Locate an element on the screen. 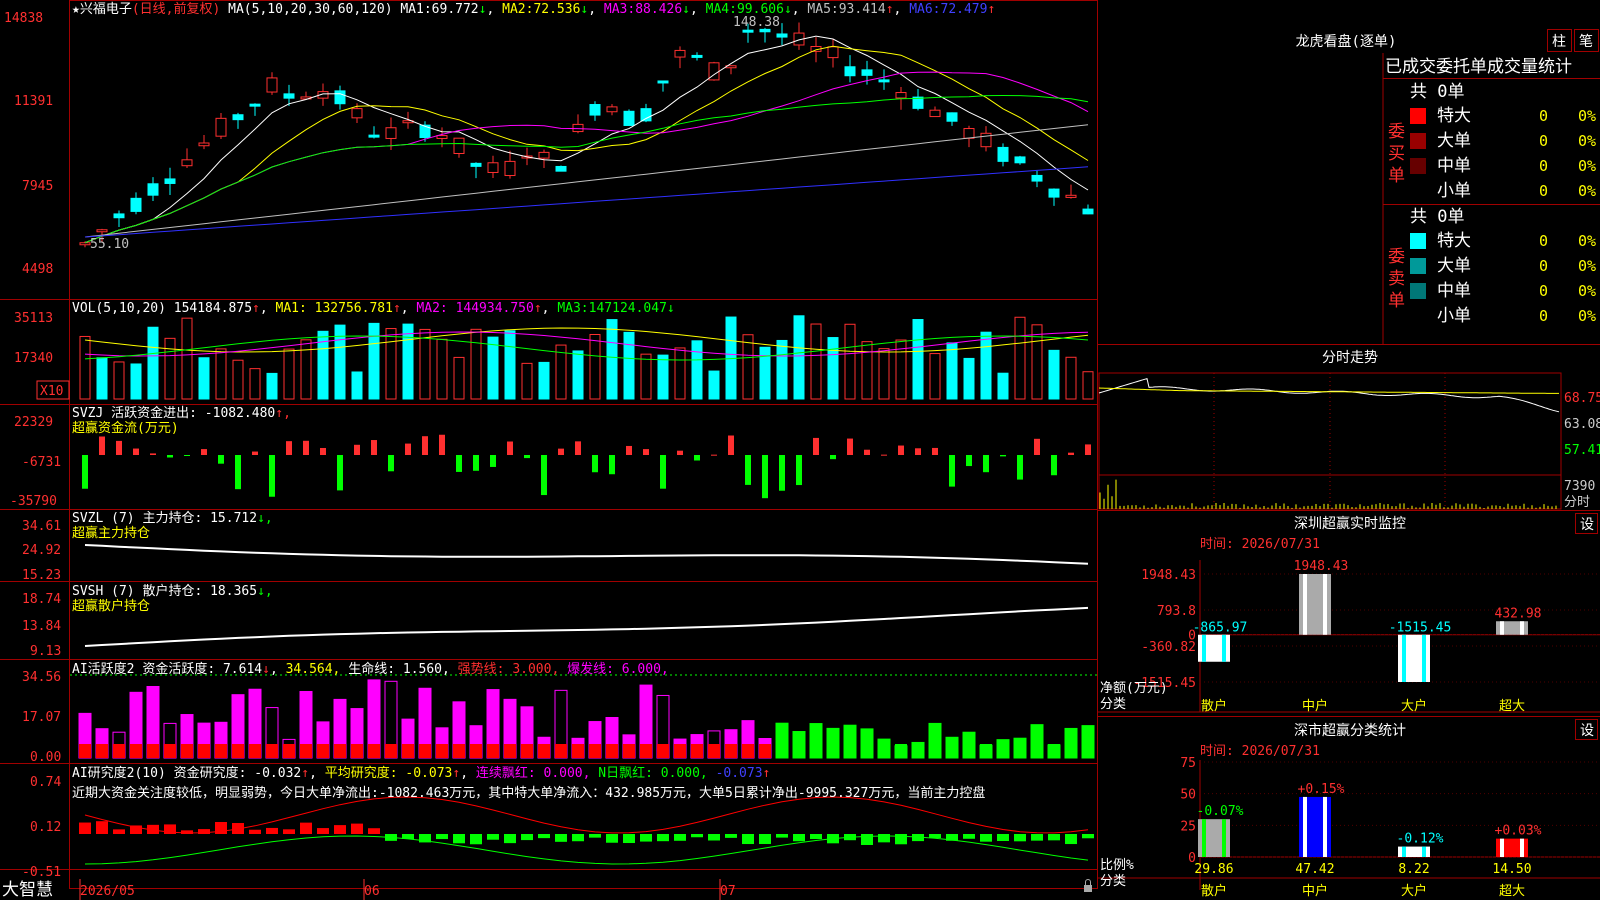 This screenshot has width=1600, height=900. svzj-y-tick: -6731 is located at coordinates (41, 462).